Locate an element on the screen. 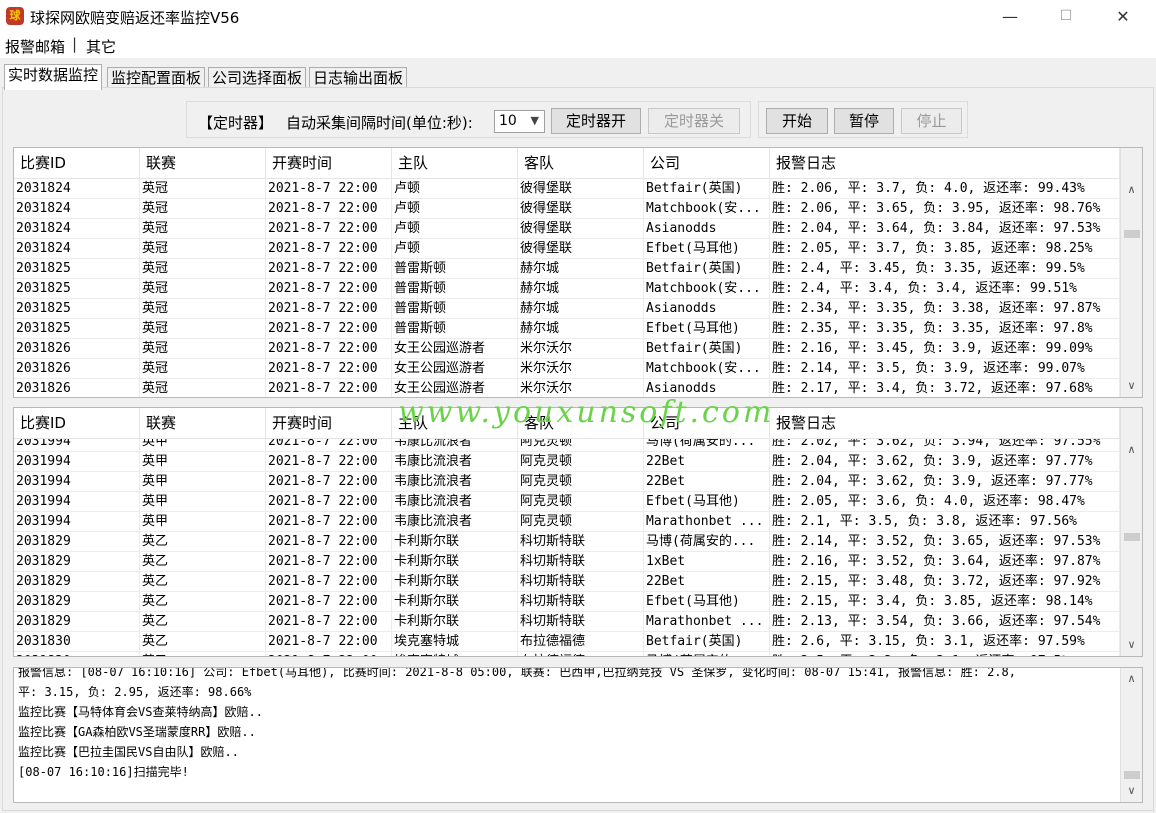  col-company-cell: 22Bet is located at coordinates (707, 482).